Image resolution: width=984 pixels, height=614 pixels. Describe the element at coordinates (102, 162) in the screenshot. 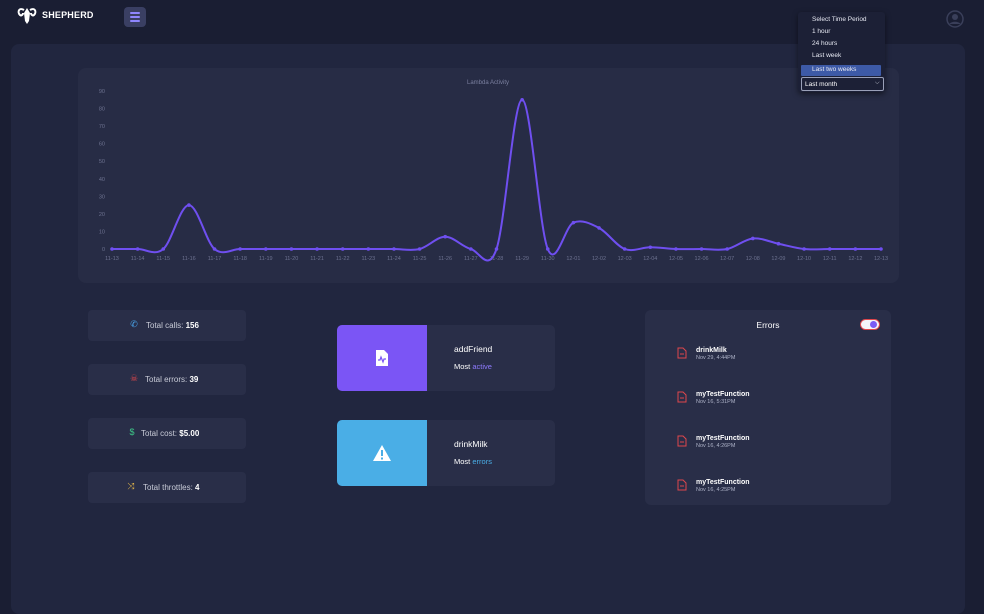

I see `y-tick-label: 50` at that location.